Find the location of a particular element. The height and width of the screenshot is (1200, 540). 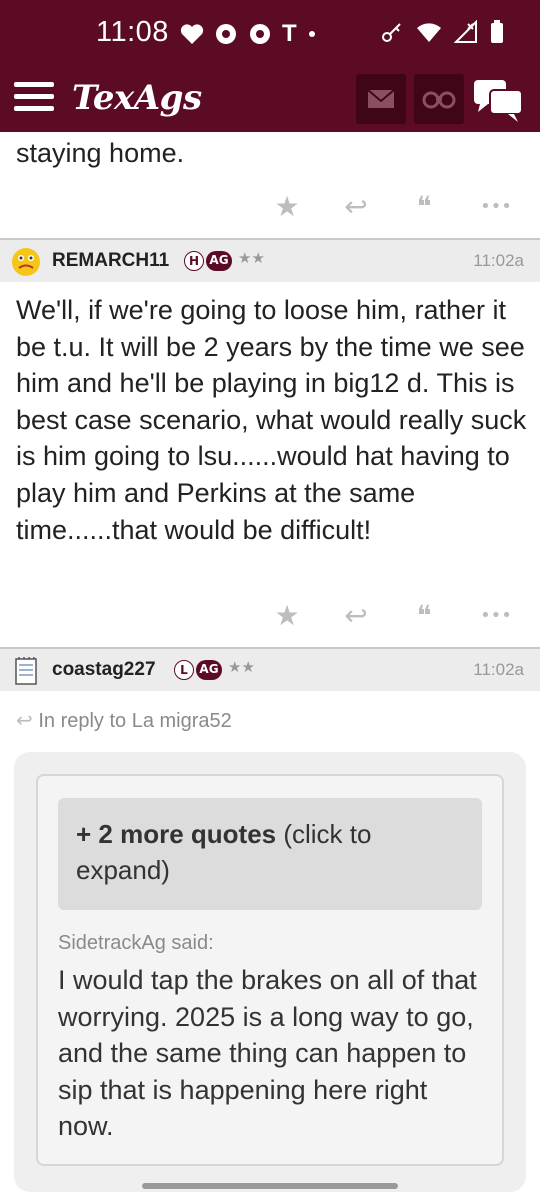

expand-quotes-button: + 2 more quotes (click to expand) is located at coordinates (270, 854).